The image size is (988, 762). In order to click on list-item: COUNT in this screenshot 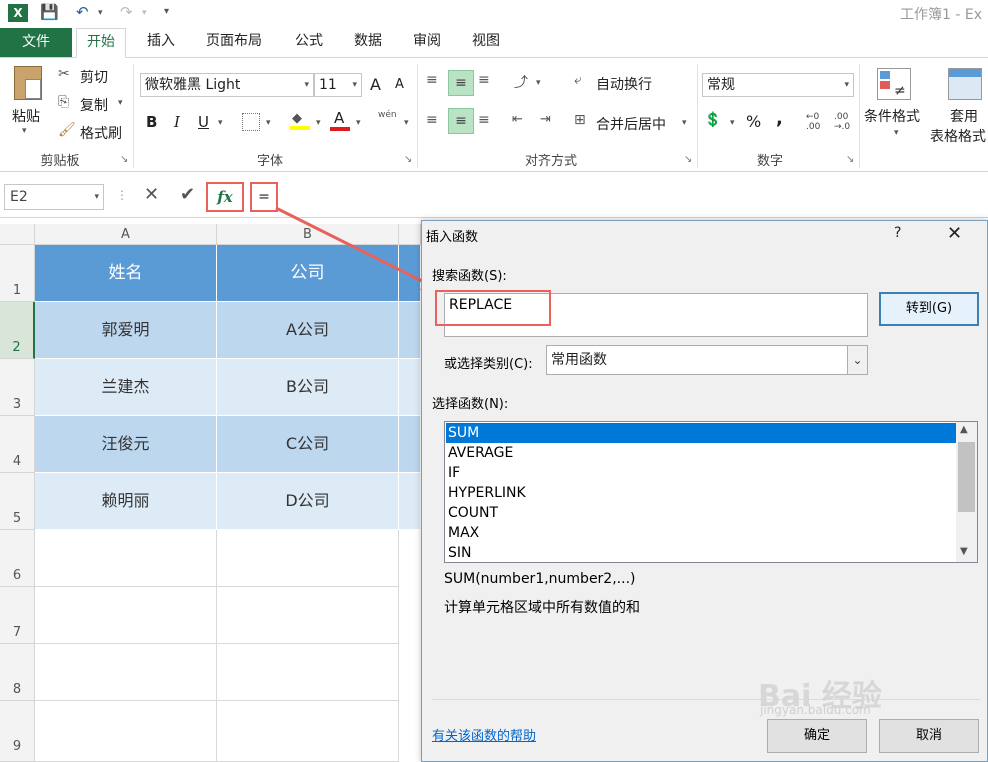, I will do `click(701, 513)`.